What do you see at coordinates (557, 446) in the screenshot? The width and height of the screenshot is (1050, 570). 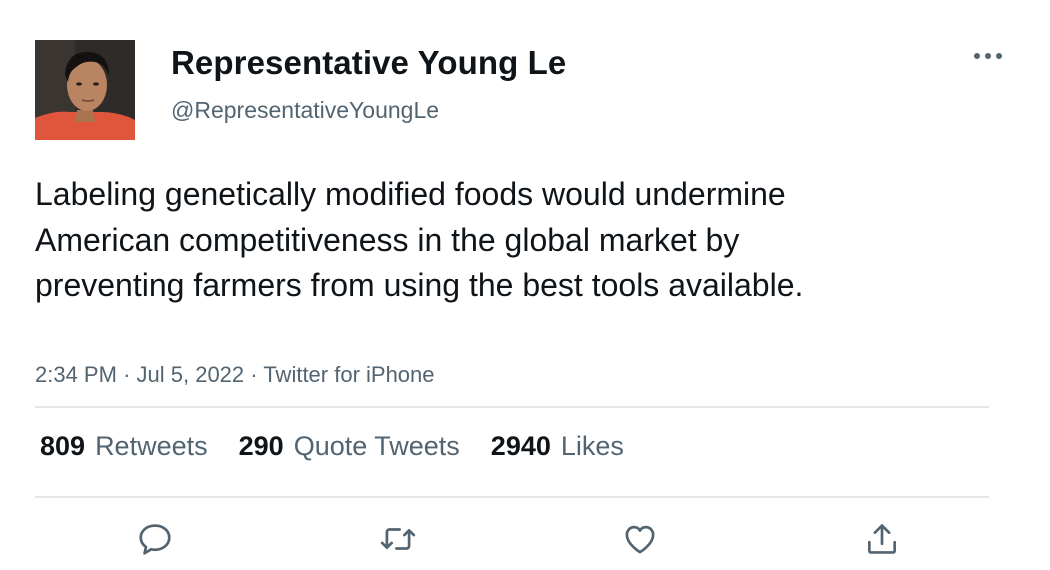 I see `likes-stat: 2940 Likes` at bounding box center [557, 446].